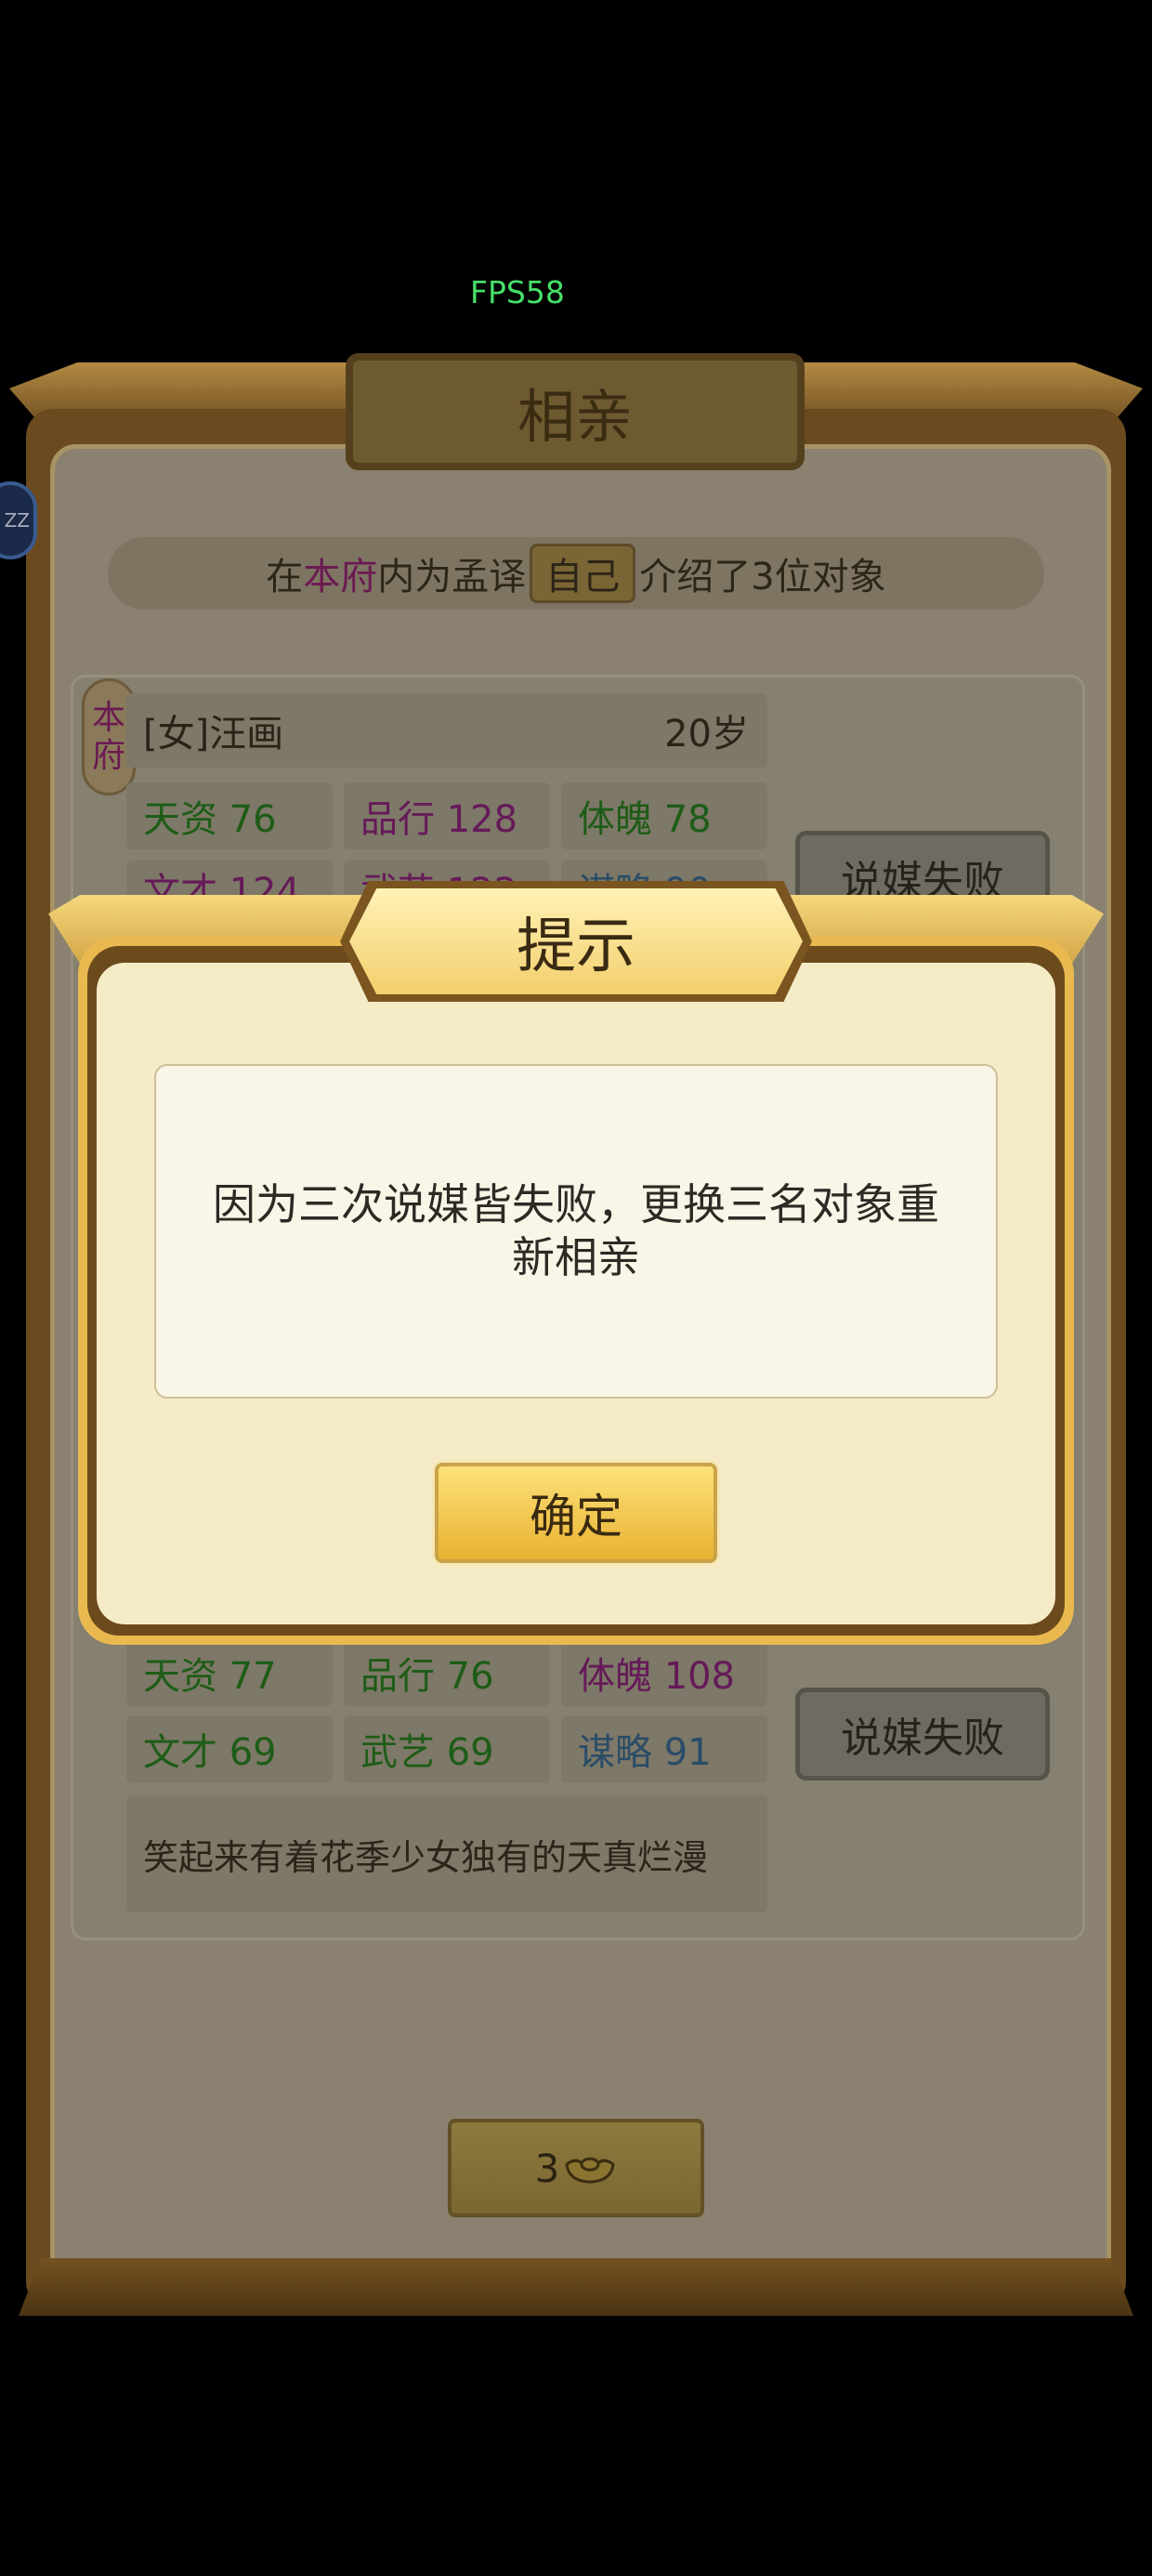  Describe the element at coordinates (447, 1748) in the screenshot. I see `stat-cell: 武艺 69` at that location.